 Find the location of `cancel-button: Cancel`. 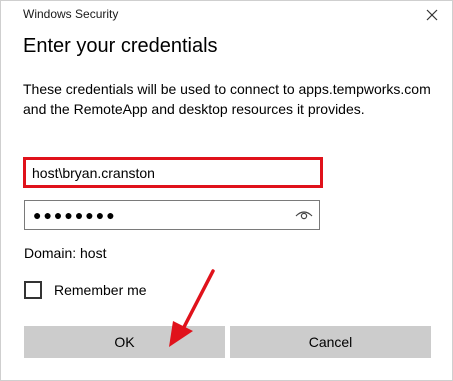

cancel-button: Cancel is located at coordinates (330, 342).